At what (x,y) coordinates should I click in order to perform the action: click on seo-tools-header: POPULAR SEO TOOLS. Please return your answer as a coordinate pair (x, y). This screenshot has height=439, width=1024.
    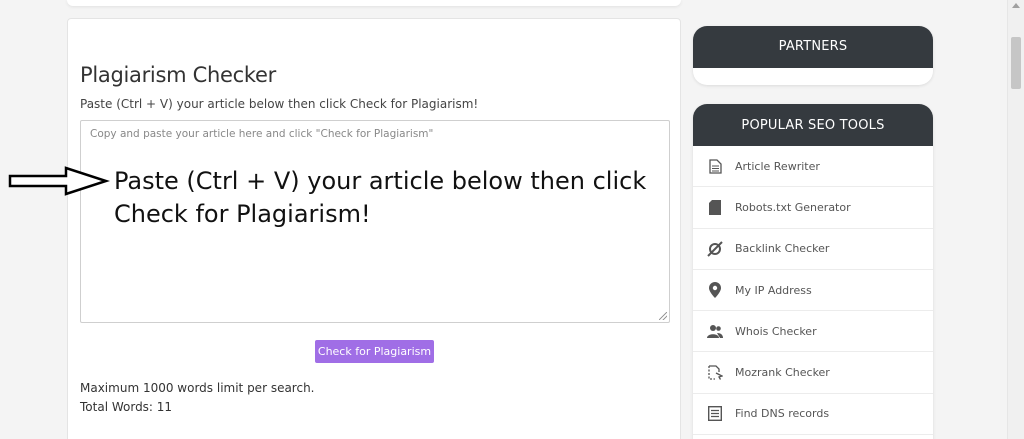
    Looking at the image, I should click on (813, 125).